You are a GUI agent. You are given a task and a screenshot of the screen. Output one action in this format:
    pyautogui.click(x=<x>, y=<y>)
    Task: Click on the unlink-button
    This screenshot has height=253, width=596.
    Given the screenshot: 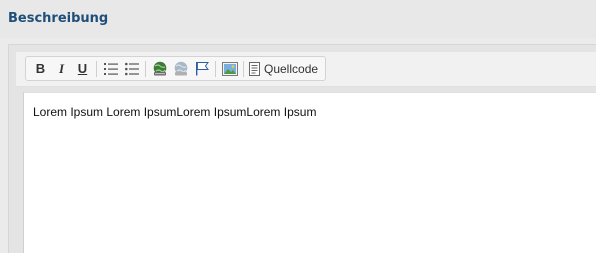 What is the action you would take?
    pyautogui.click(x=180, y=68)
    